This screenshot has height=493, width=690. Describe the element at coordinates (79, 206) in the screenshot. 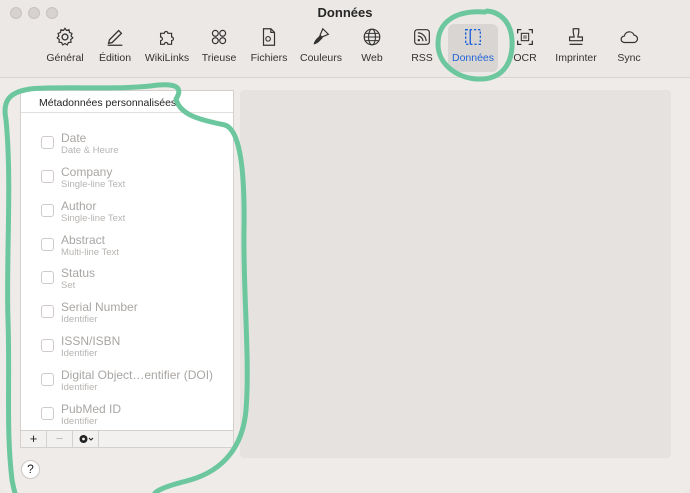

I see `field-name: Author` at that location.